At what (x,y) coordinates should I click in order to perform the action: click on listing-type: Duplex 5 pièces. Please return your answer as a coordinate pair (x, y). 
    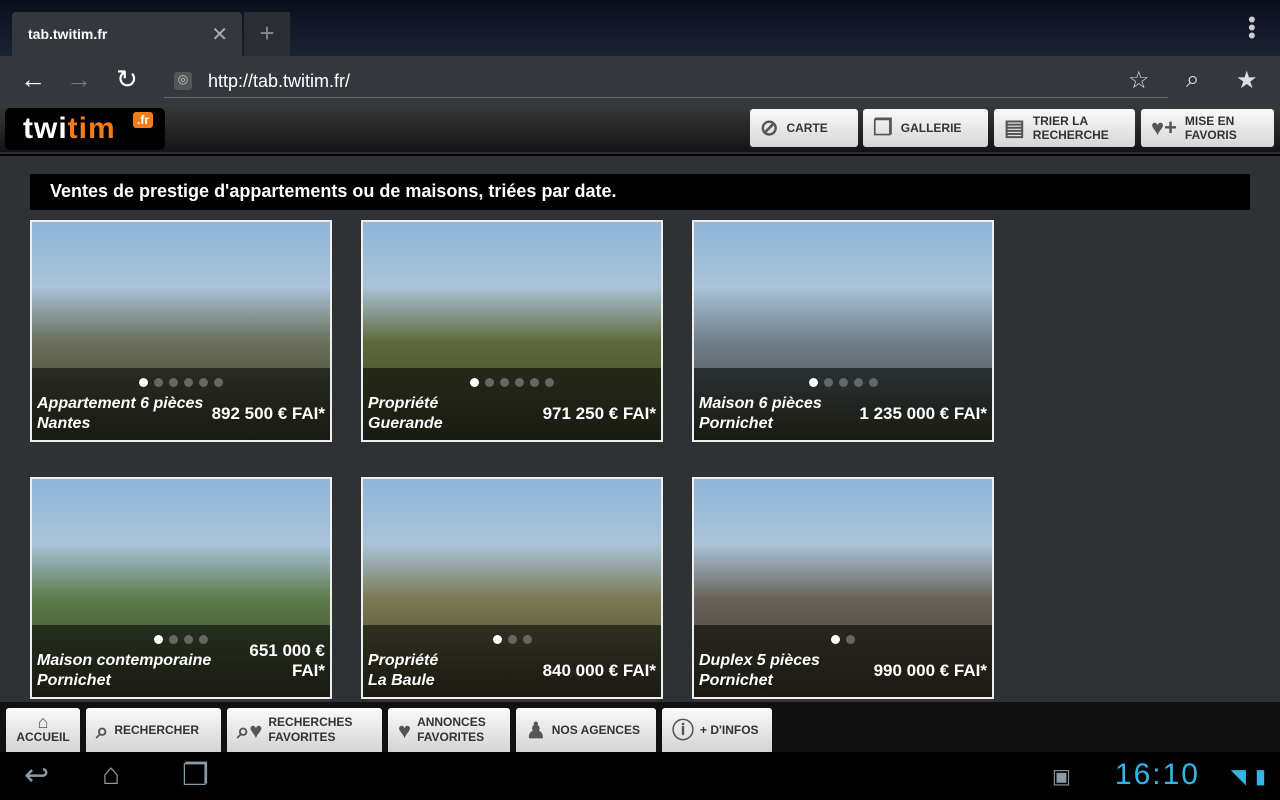
    Looking at the image, I should click on (759, 660).